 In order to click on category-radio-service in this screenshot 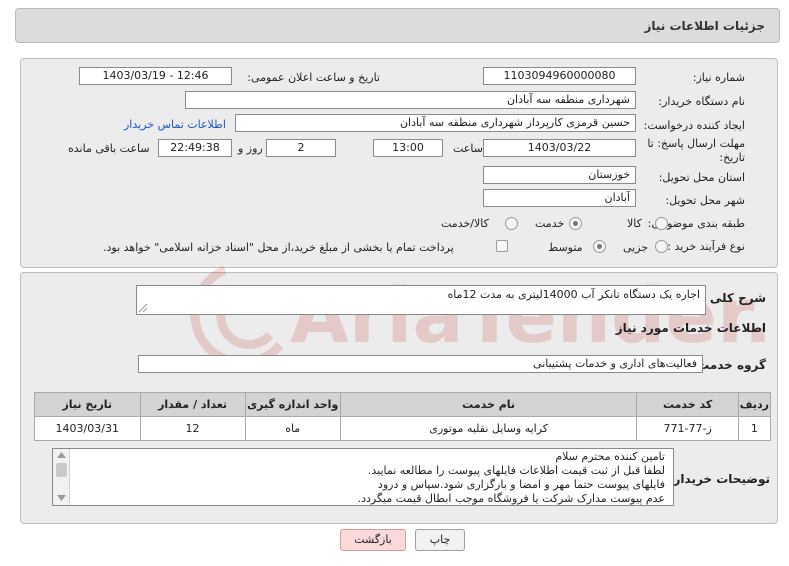, I will do `click(575, 223)`.